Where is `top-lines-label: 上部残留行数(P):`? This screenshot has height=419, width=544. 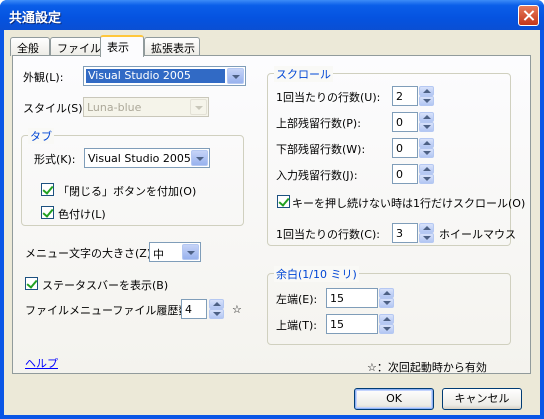 top-lines-label: 上部残留行数(P): is located at coordinates (318, 123).